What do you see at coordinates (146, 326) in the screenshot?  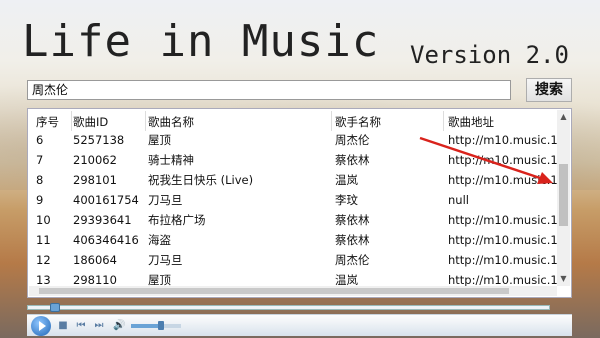 I see `volume-level` at bounding box center [146, 326].